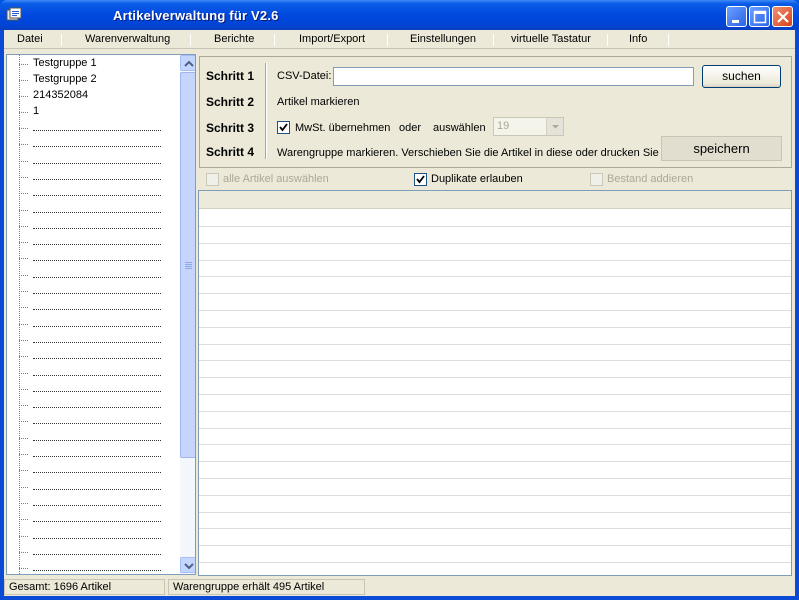 This screenshot has height=600, width=799. I want to click on scroll-up-button, so click(187, 63).